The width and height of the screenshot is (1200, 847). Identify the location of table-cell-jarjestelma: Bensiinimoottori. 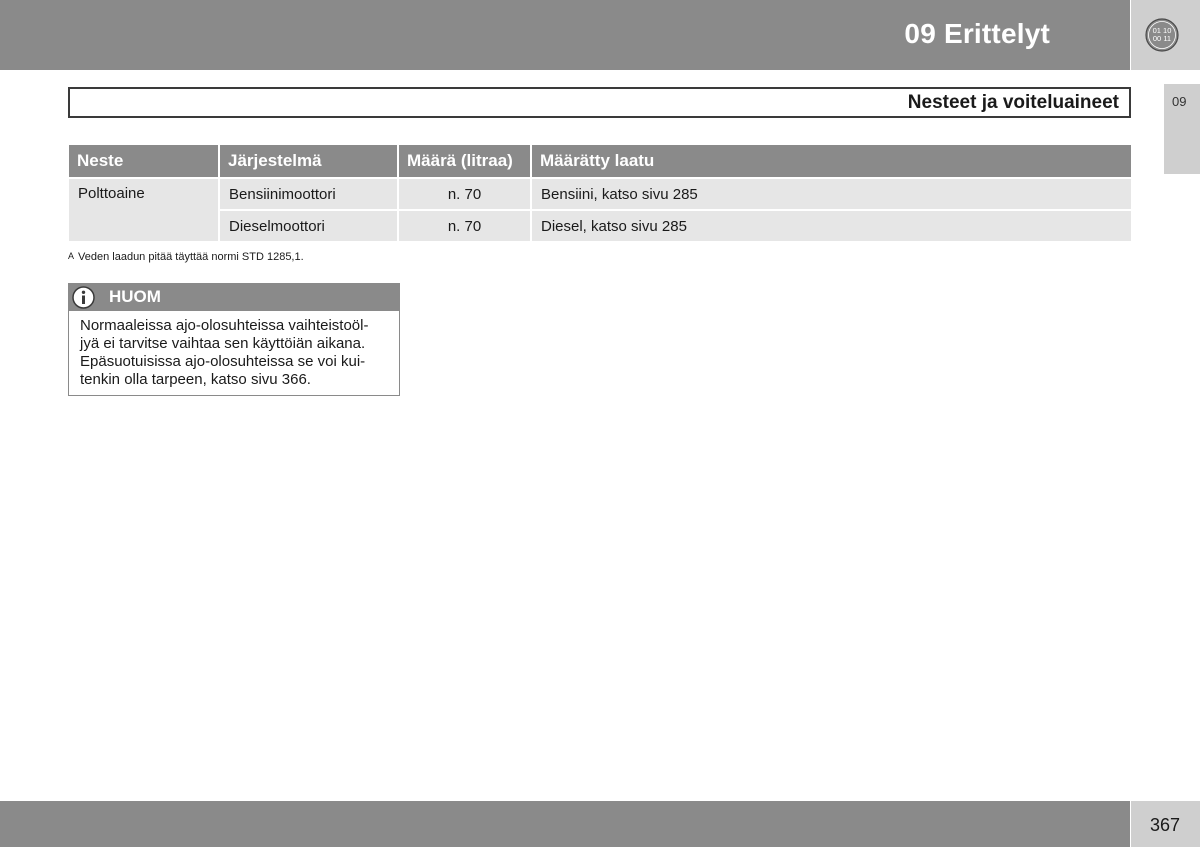
(309, 195).